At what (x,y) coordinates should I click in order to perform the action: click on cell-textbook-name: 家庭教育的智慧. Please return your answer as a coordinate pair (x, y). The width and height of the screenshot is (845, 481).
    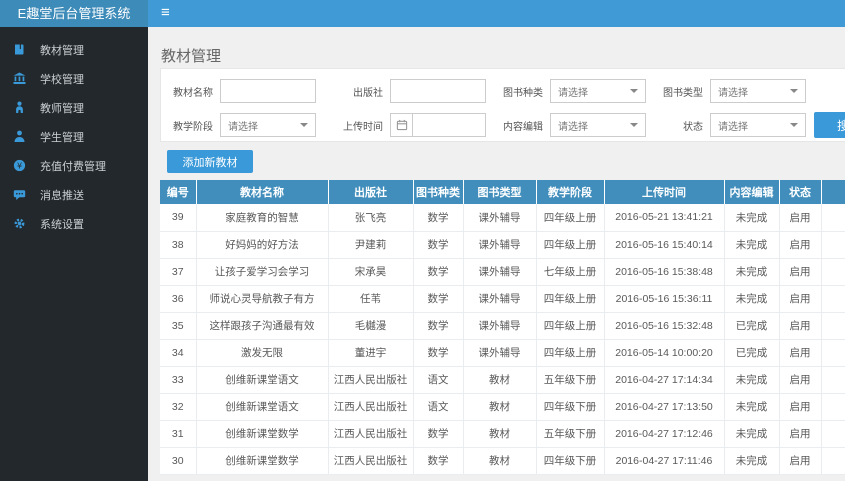
    Looking at the image, I should click on (262, 218).